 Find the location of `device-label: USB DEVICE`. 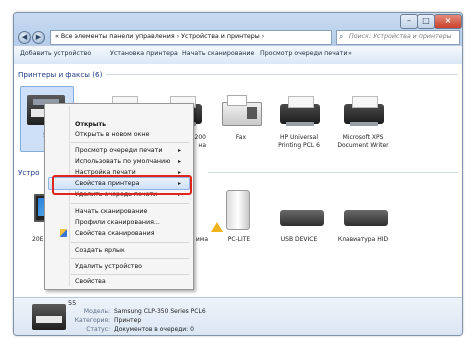

device-label: USB DEVICE is located at coordinates (299, 239).